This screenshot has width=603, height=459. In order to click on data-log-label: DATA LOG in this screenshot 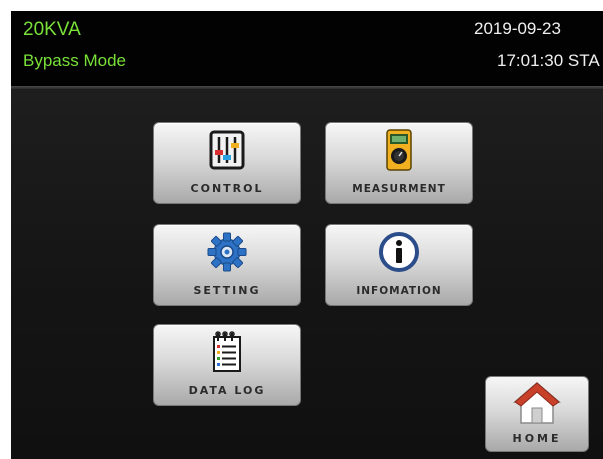, I will do `click(227, 390)`.